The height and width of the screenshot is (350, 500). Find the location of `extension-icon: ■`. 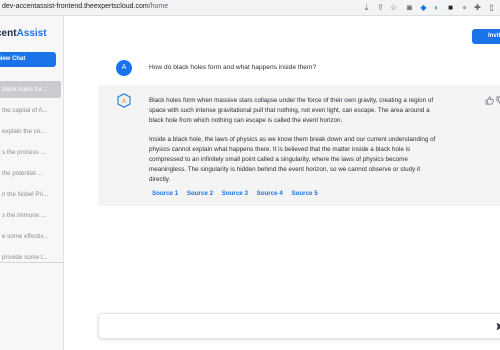

extension-icon: ■ is located at coordinates (450, 7).